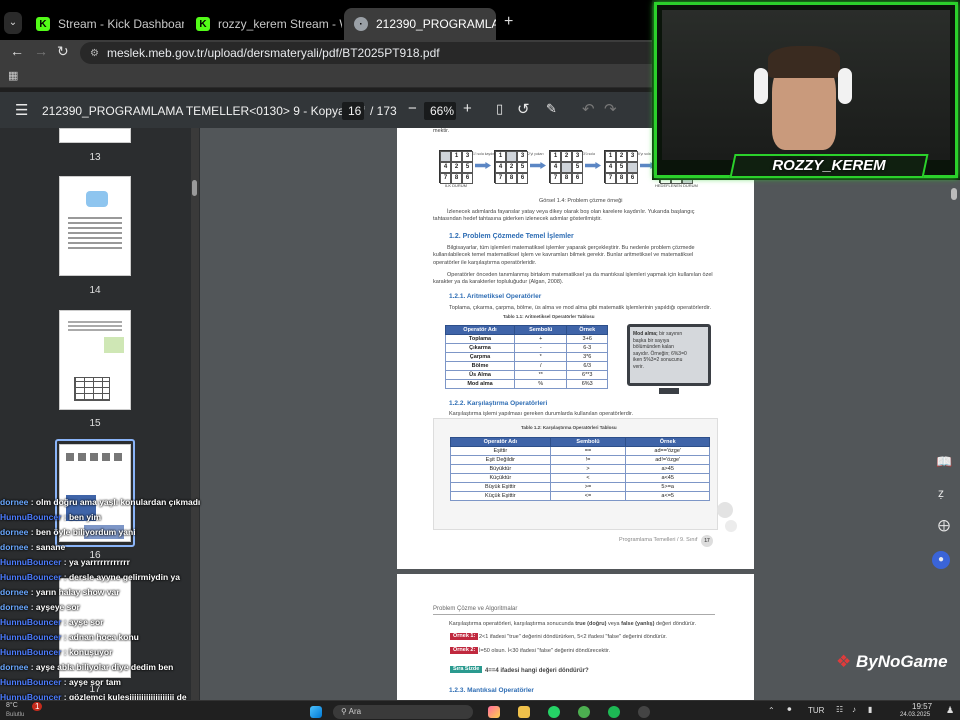  I want to click on zoom-input: 66%, so click(440, 111).